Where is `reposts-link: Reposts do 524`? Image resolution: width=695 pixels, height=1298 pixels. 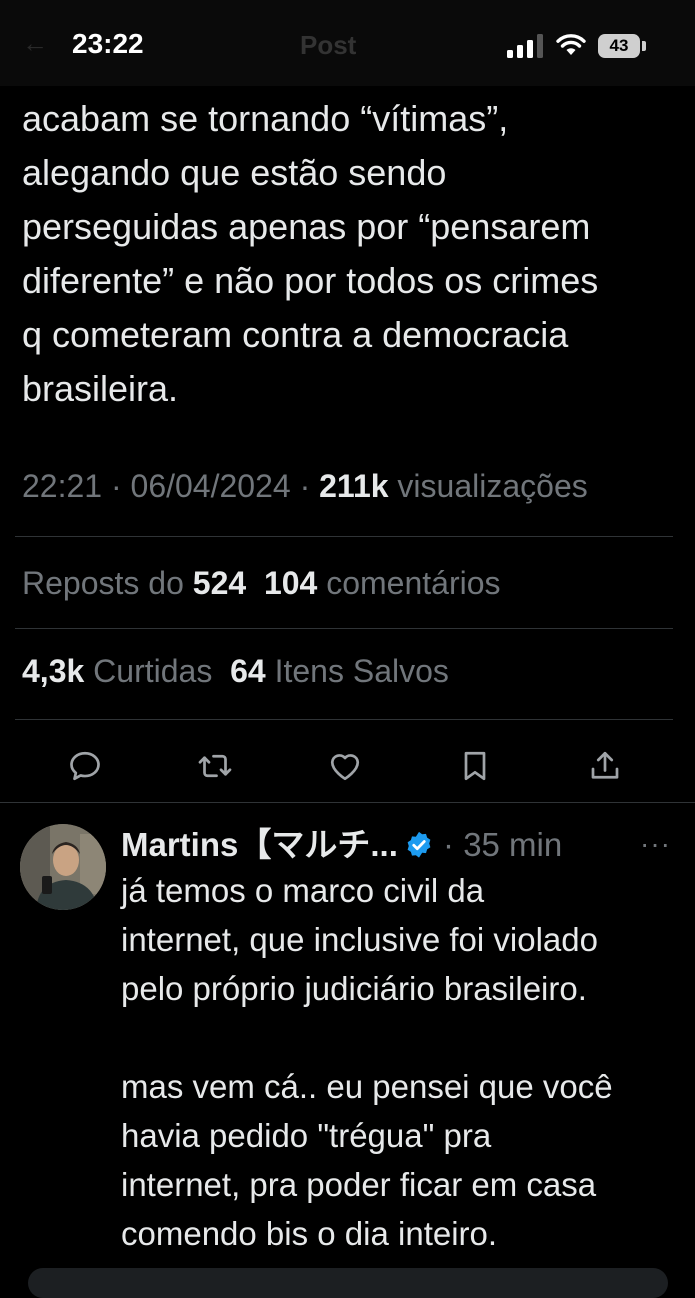
reposts-link: Reposts do 524 is located at coordinates (134, 583).